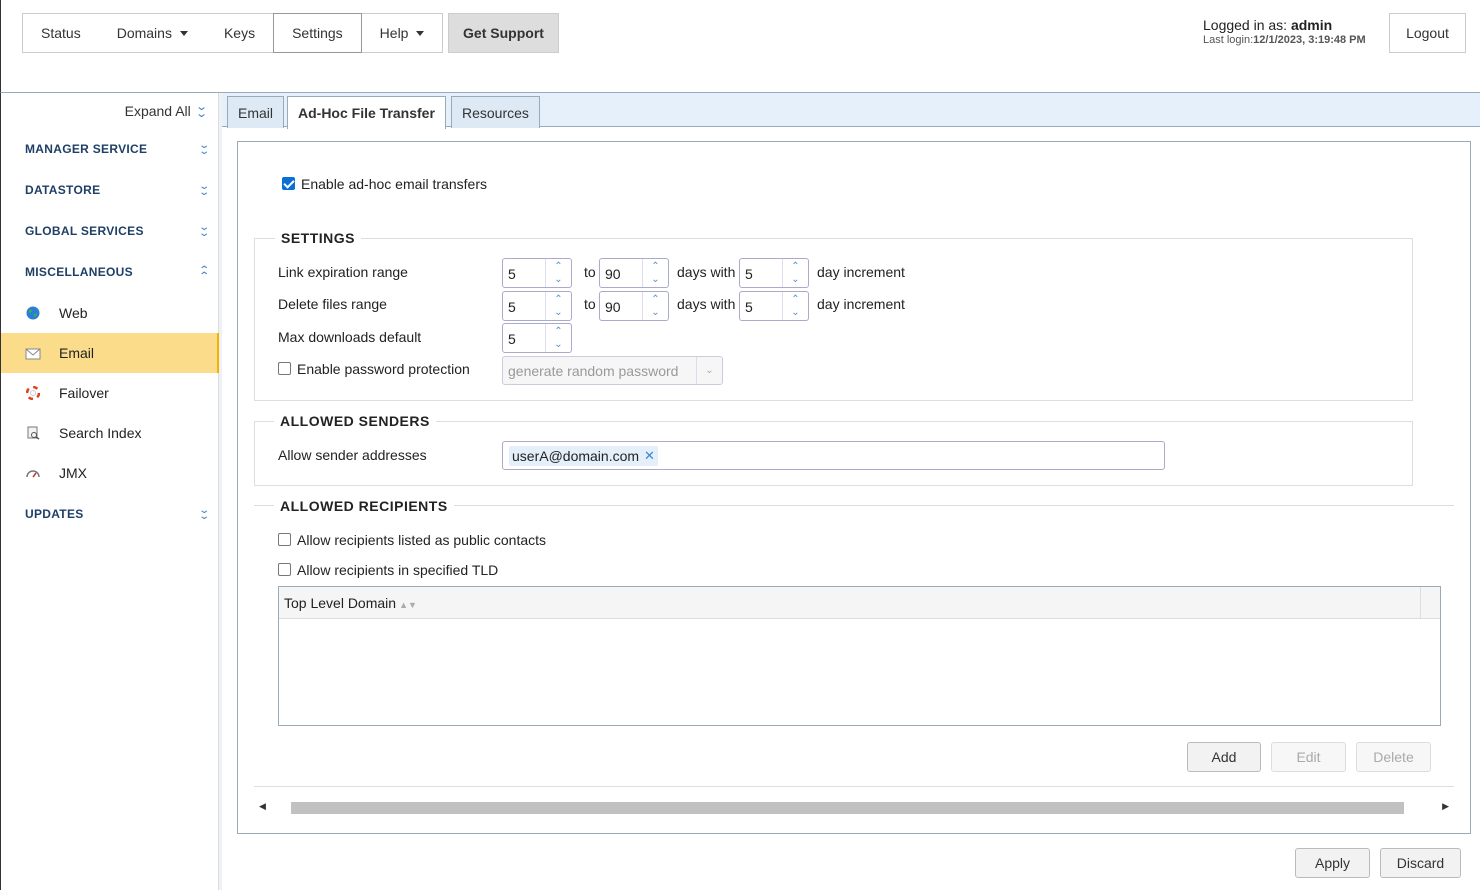 The image size is (1480, 890). Describe the element at coordinates (256, 112) in the screenshot. I see `tab-email: Email` at that location.